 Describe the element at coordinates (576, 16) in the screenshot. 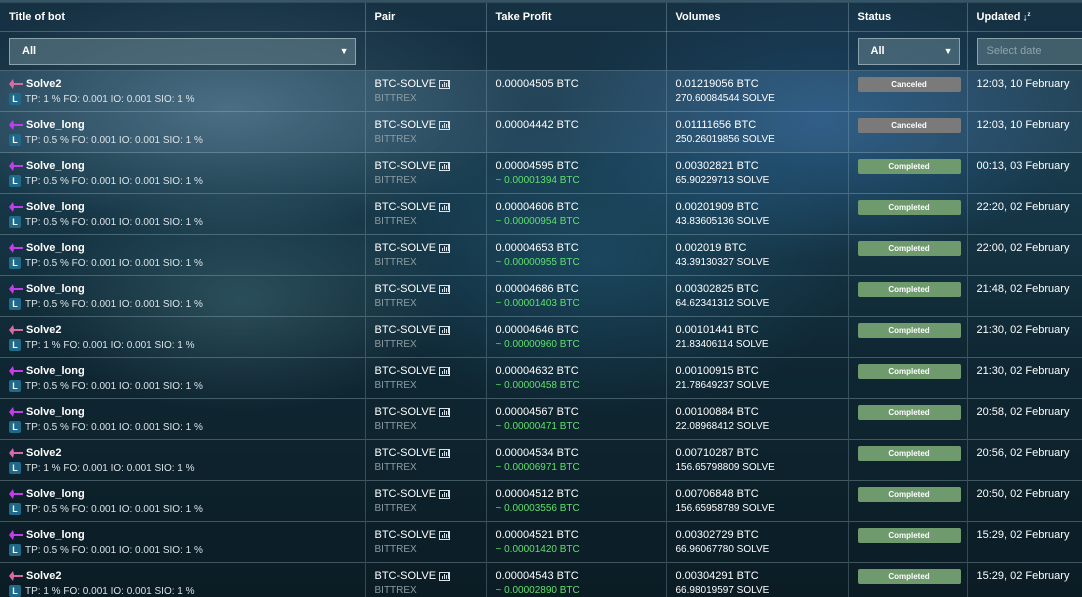

I see `header-take-profit: Take Profit` at that location.